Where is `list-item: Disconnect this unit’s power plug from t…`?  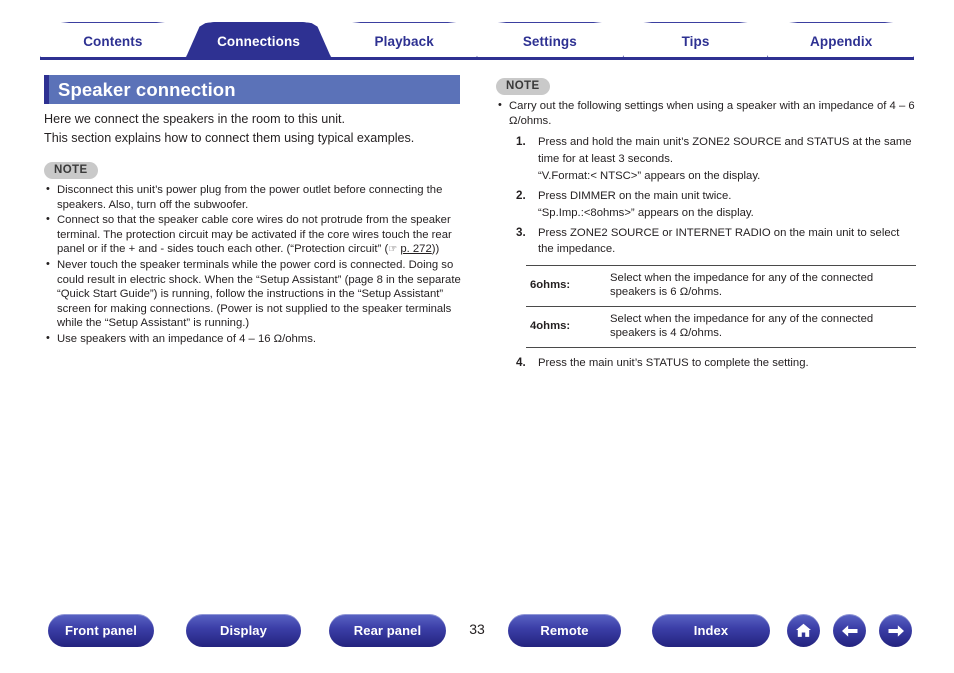 list-item: Disconnect this unit’s power plug from t… is located at coordinates (254, 197).